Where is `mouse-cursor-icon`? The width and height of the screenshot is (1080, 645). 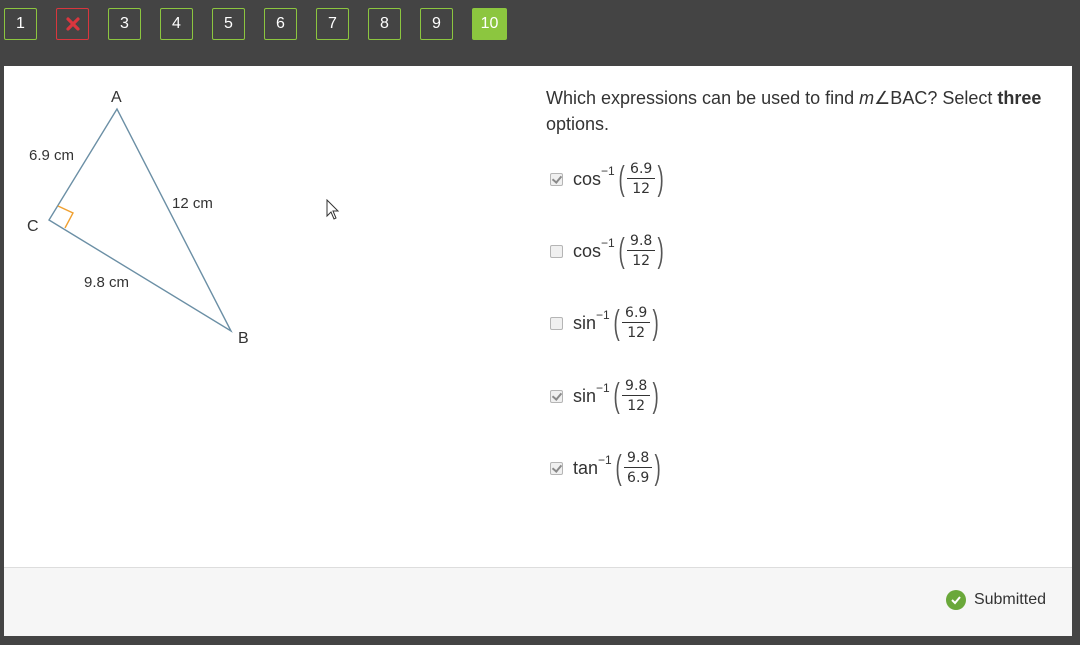
mouse-cursor-icon is located at coordinates (333, 209).